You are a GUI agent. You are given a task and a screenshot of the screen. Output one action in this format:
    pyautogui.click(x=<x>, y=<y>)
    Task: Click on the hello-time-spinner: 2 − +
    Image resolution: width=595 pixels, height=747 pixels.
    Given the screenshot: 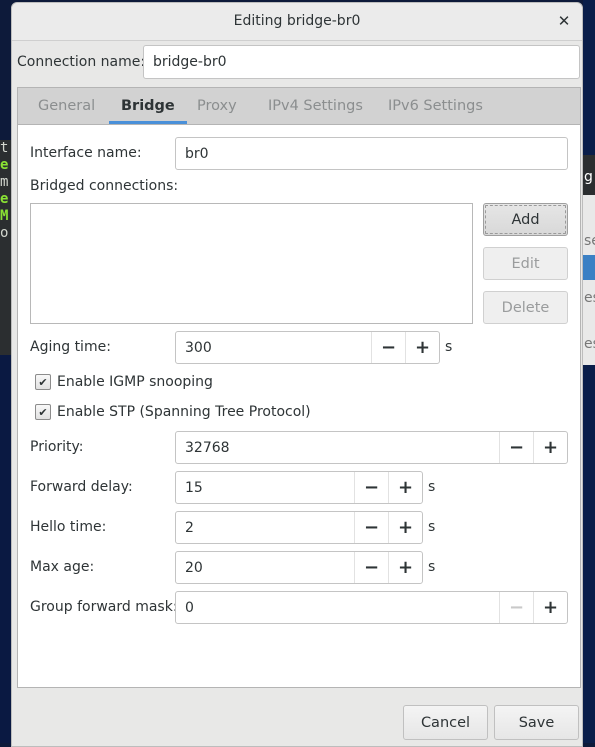 What is the action you would take?
    pyautogui.click(x=299, y=527)
    